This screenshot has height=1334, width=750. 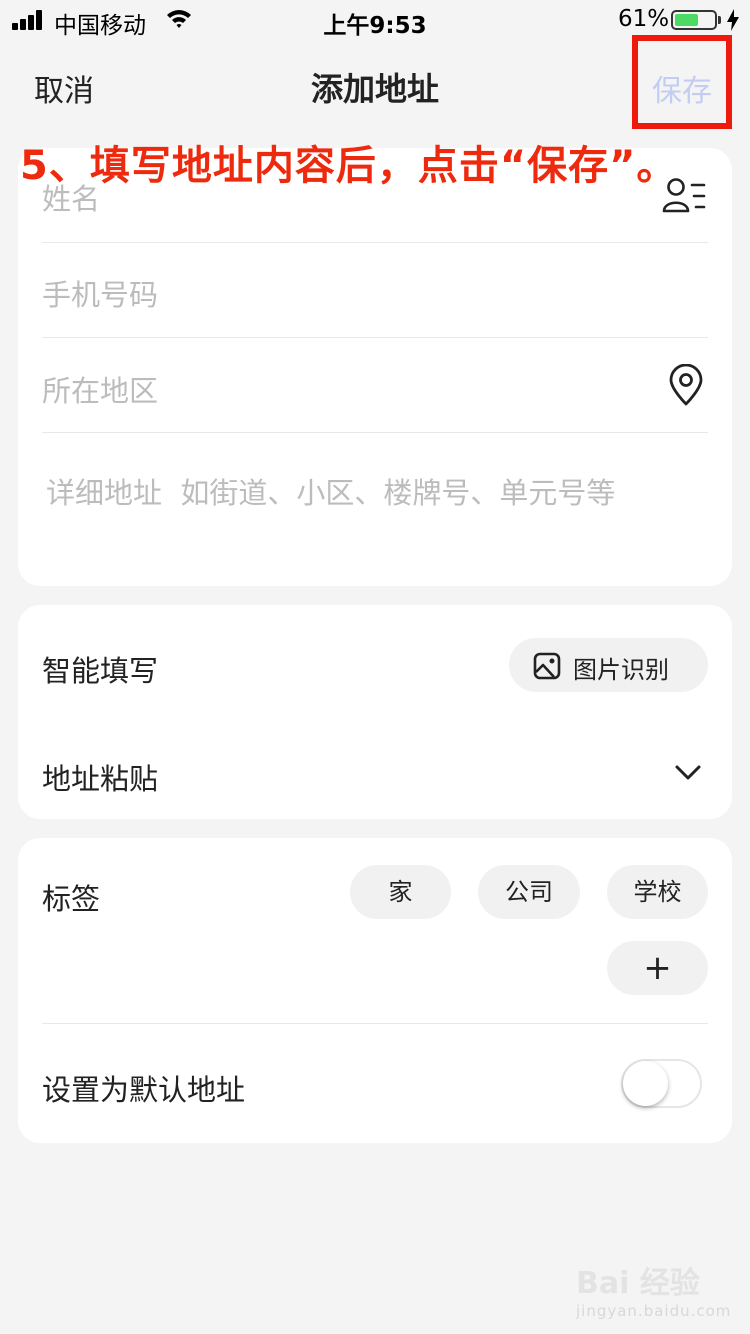 What do you see at coordinates (71, 899) in the screenshot?
I see `tags-label: 标签` at bounding box center [71, 899].